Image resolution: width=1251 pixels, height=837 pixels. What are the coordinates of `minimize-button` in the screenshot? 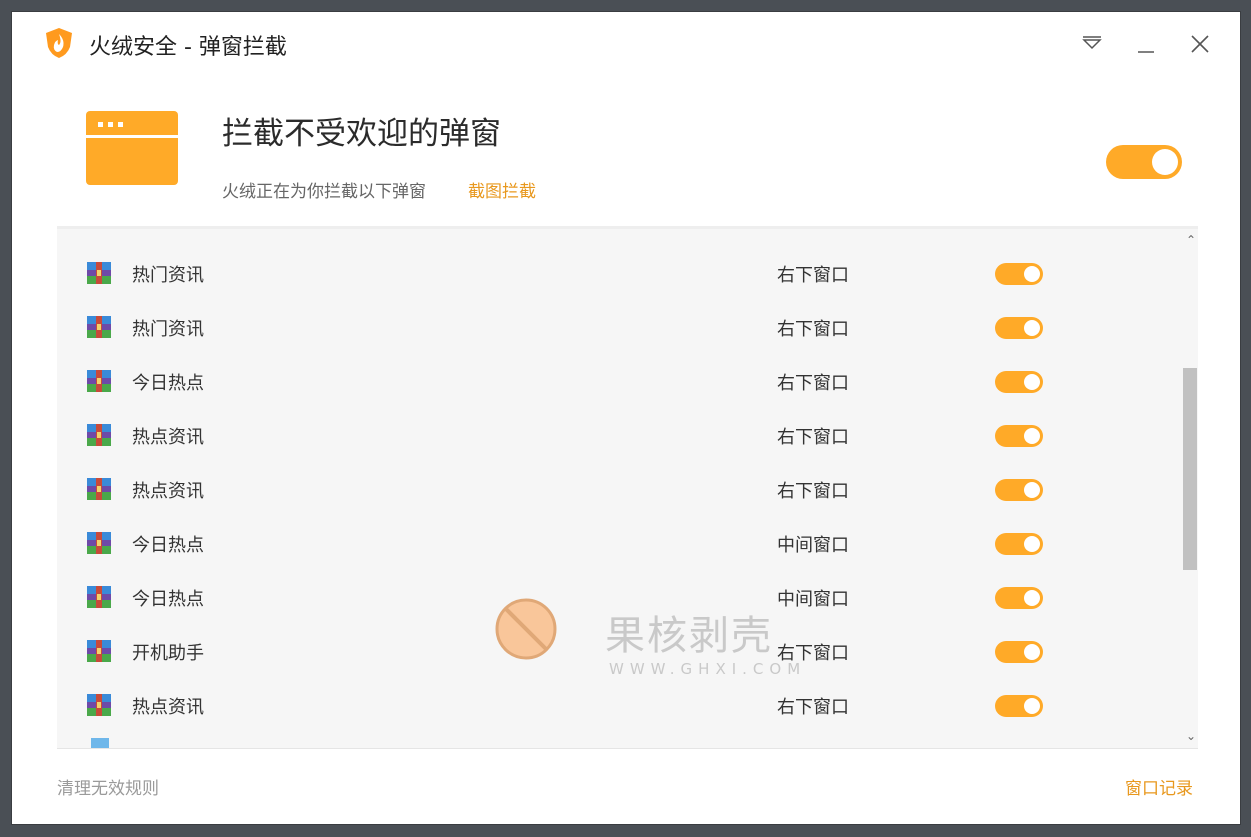 It's located at (1146, 44).